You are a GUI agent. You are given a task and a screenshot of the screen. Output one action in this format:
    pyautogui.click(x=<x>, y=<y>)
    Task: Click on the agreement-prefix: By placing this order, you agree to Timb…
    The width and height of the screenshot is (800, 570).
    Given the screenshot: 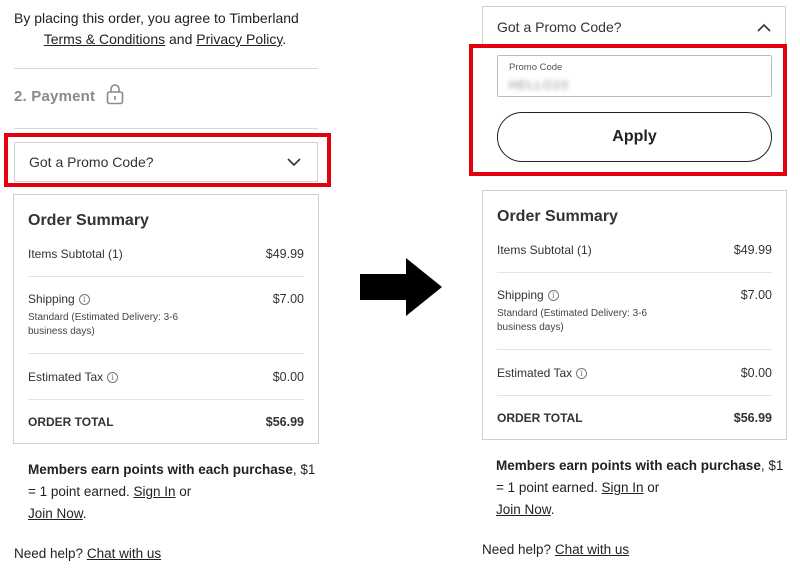 What is the action you would take?
    pyautogui.click(x=156, y=18)
    